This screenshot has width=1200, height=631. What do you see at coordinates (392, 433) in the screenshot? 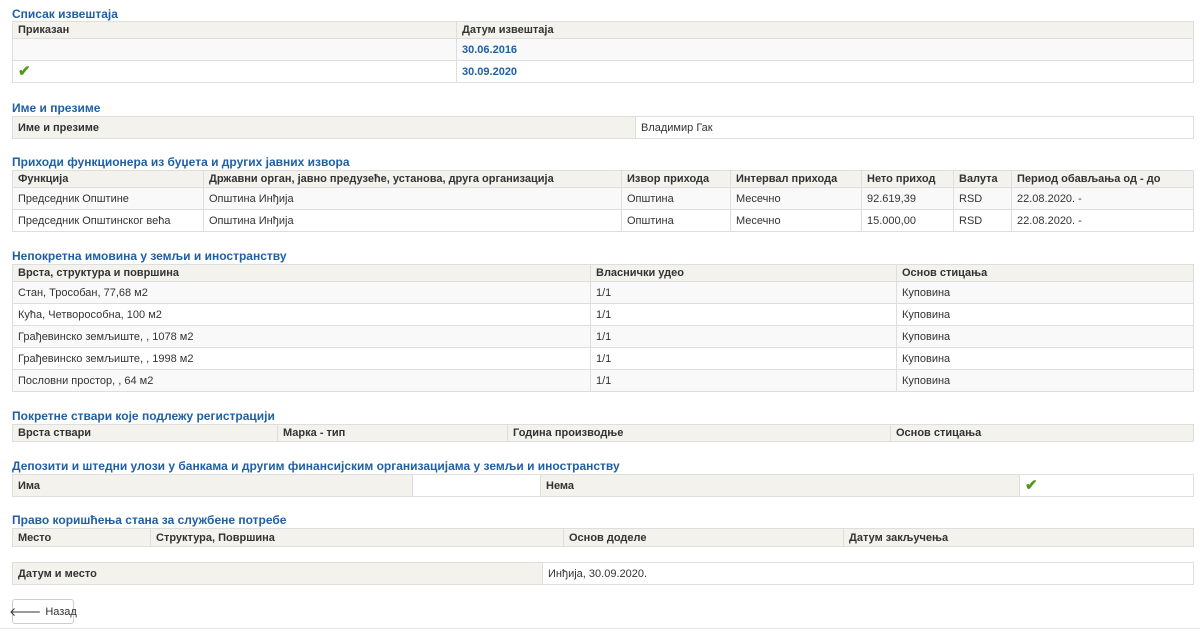
I see `movables-header-model: Марка - тип` at bounding box center [392, 433].